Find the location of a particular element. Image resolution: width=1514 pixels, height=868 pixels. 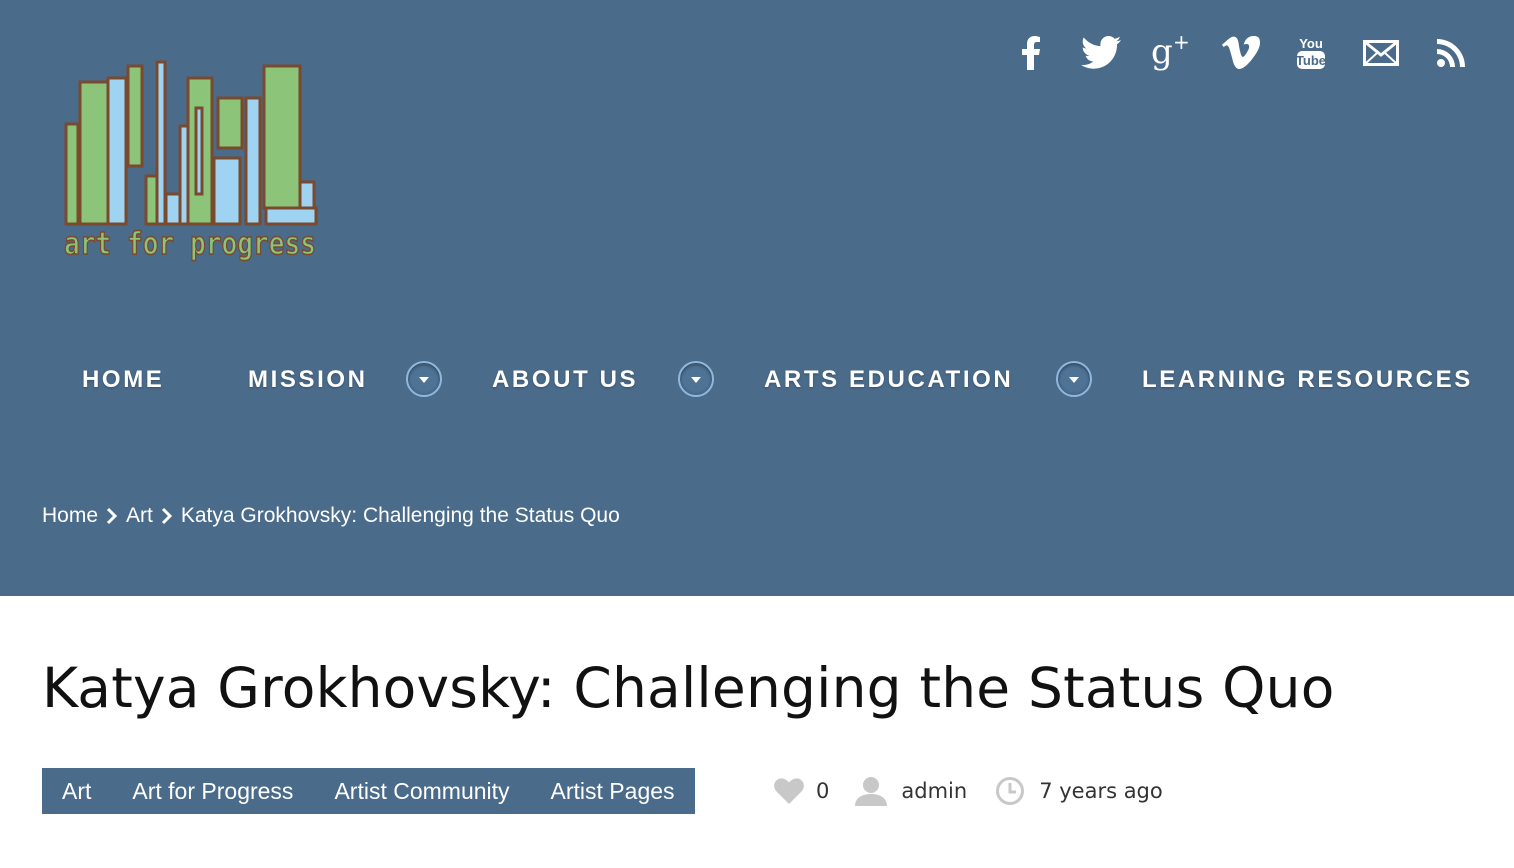

logo-graphic: art for progress is located at coordinates (190, 161).